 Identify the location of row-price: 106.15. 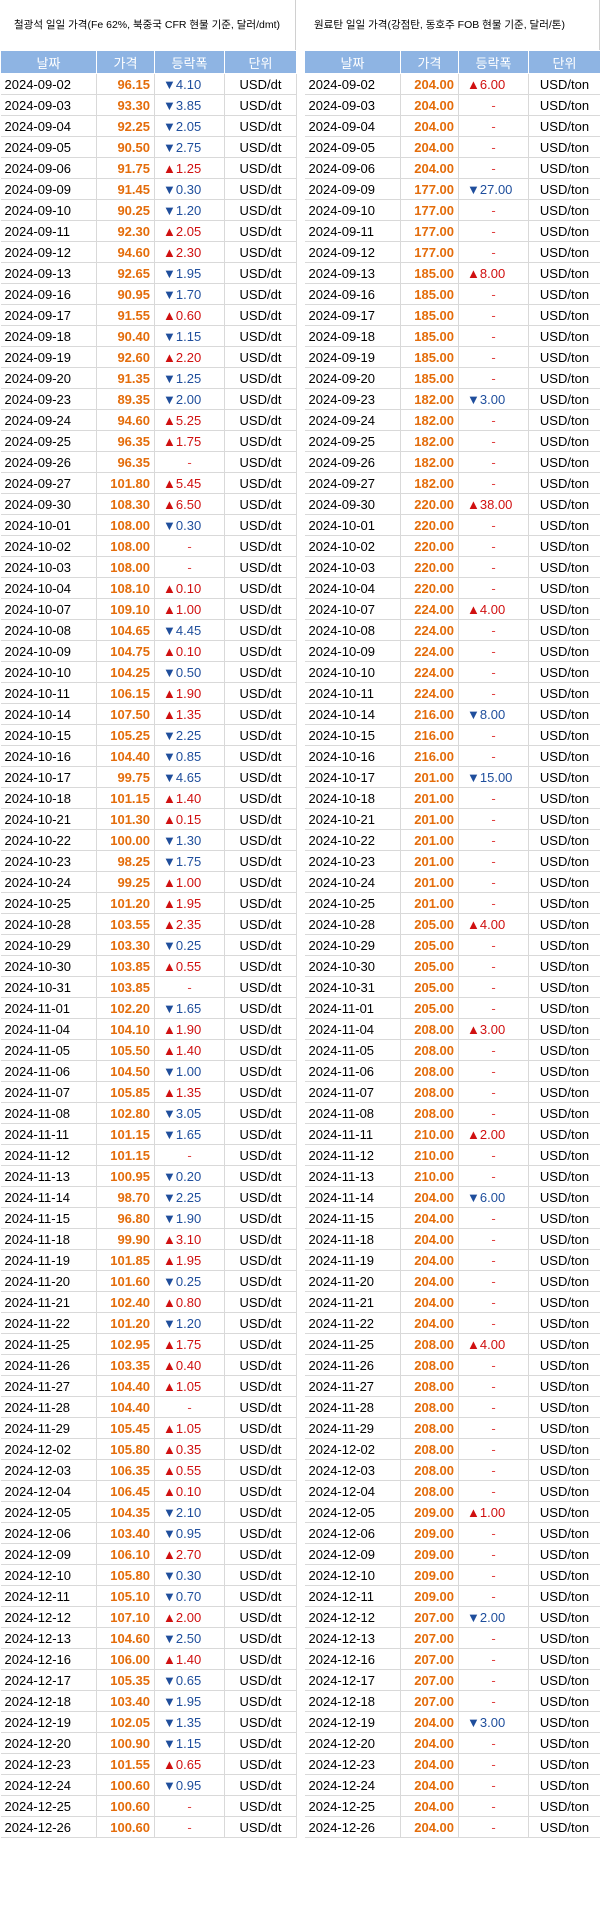
(125, 693).